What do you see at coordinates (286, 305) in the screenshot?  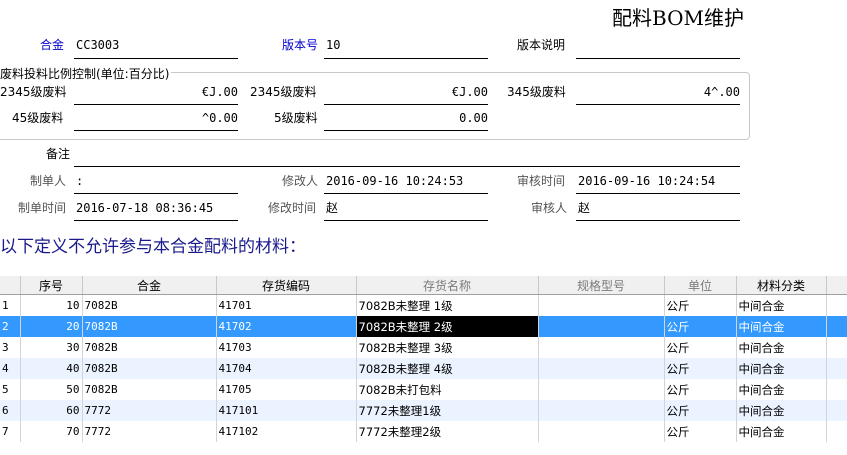 I see `cell-code: 41701` at bounding box center [286, 305].